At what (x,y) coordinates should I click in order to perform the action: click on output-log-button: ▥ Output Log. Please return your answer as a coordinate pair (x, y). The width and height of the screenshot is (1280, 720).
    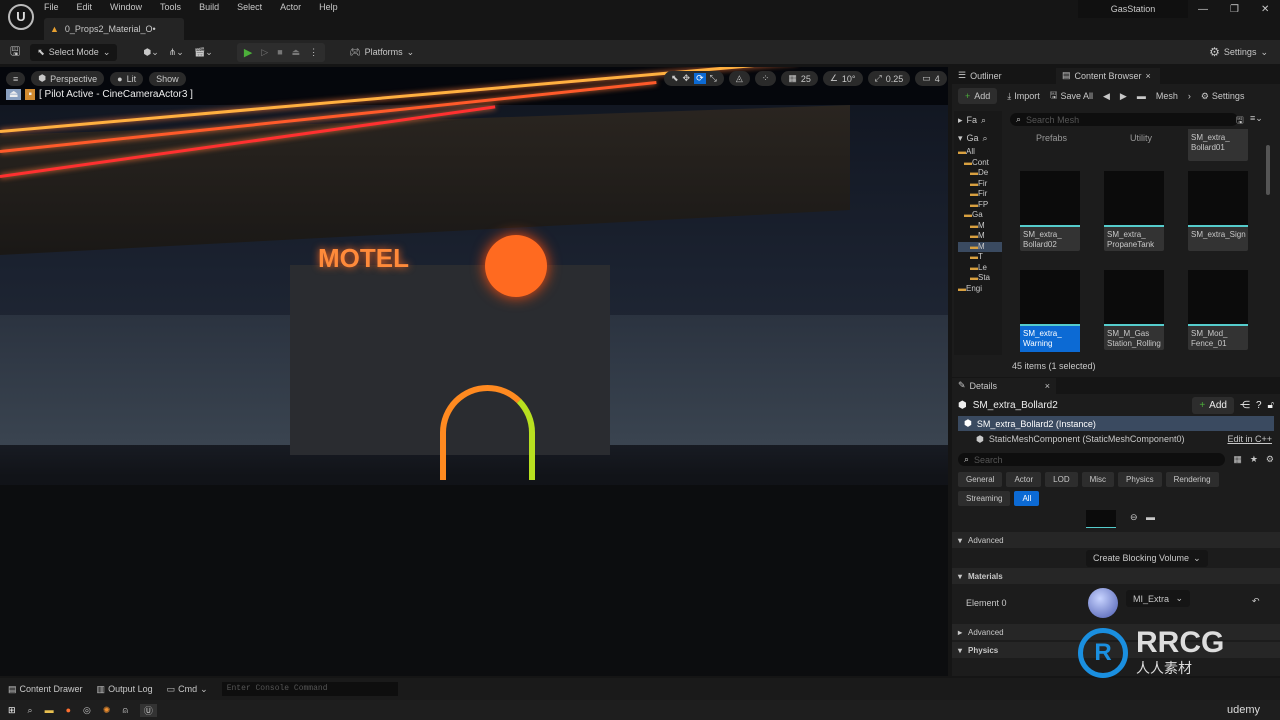
    Looking at the image, I should click on (125, 689).